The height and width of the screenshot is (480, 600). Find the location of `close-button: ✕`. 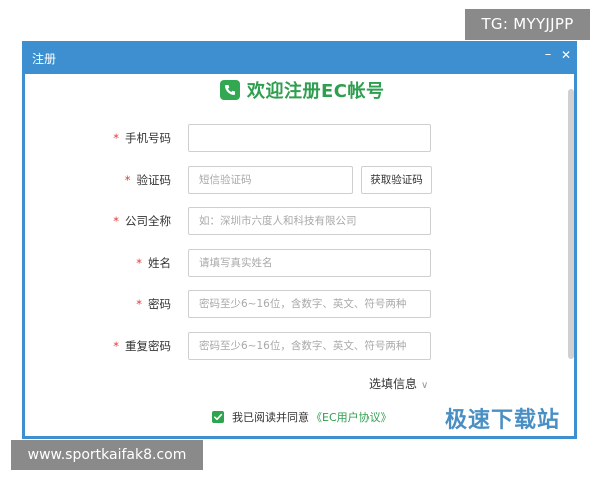

close-button: ✕ is located at coordinates (566, 55).